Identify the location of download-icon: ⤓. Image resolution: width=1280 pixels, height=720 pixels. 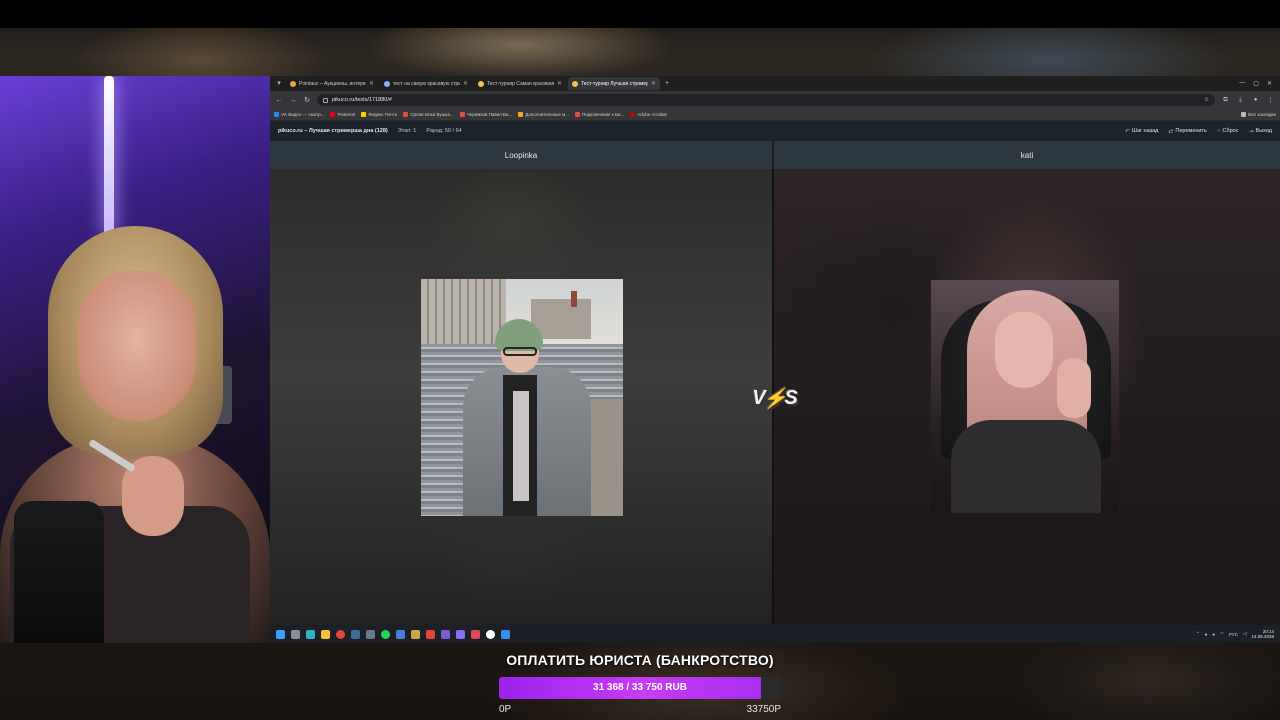
(1240, 100).